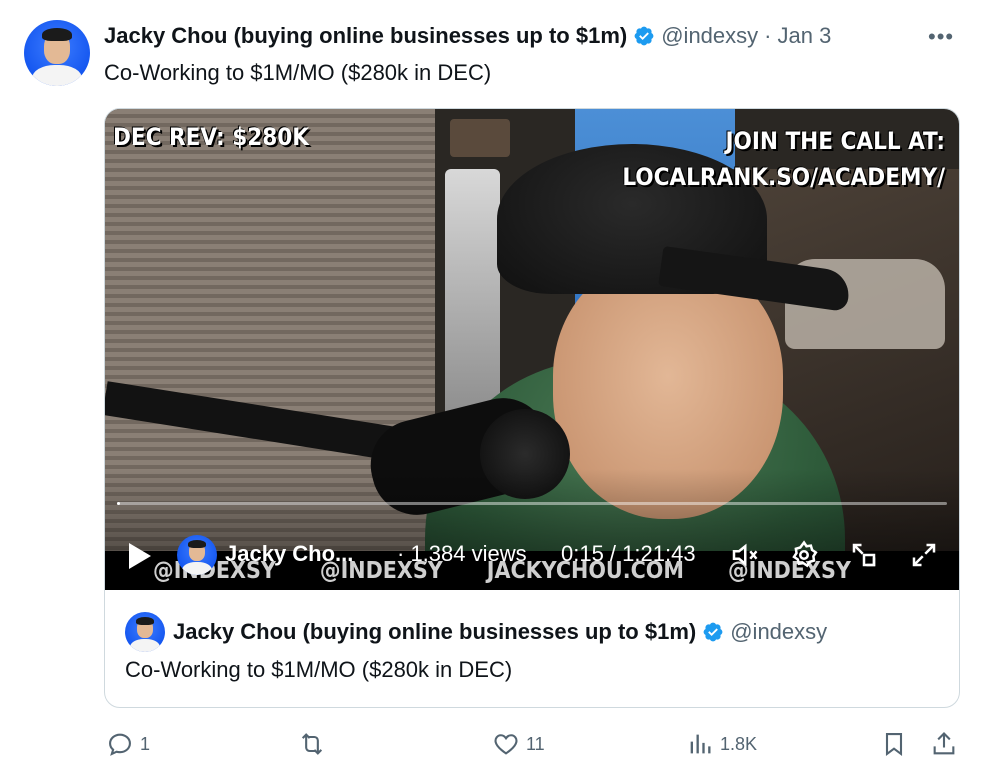 The image size is (986, 780). I want to click on video-overlay-cta-line1: JOIN THE CALL AT:, so click(835, 141).